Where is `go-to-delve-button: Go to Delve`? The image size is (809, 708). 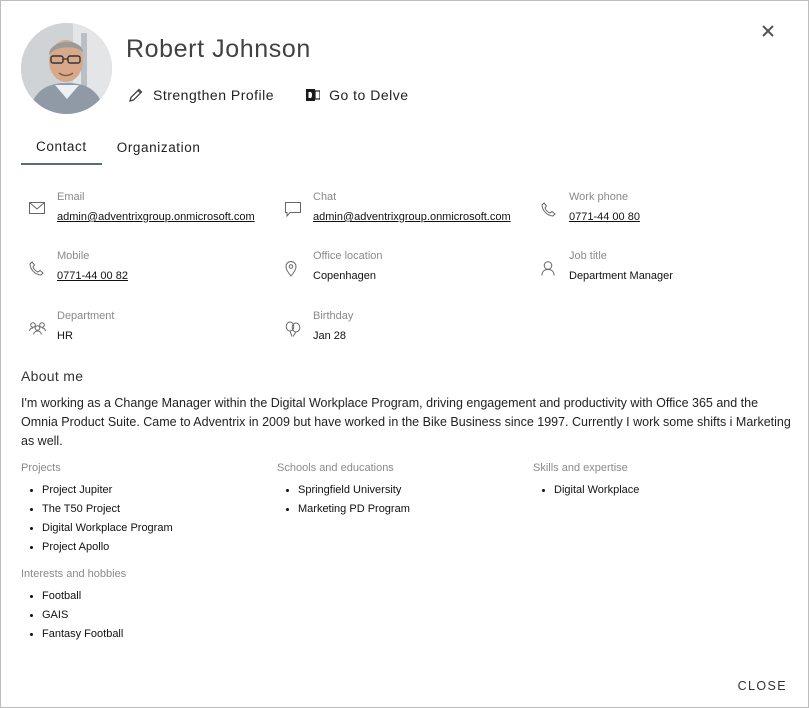
go-to-delve-button: Go to Delve is located at coordinates (357, 95).